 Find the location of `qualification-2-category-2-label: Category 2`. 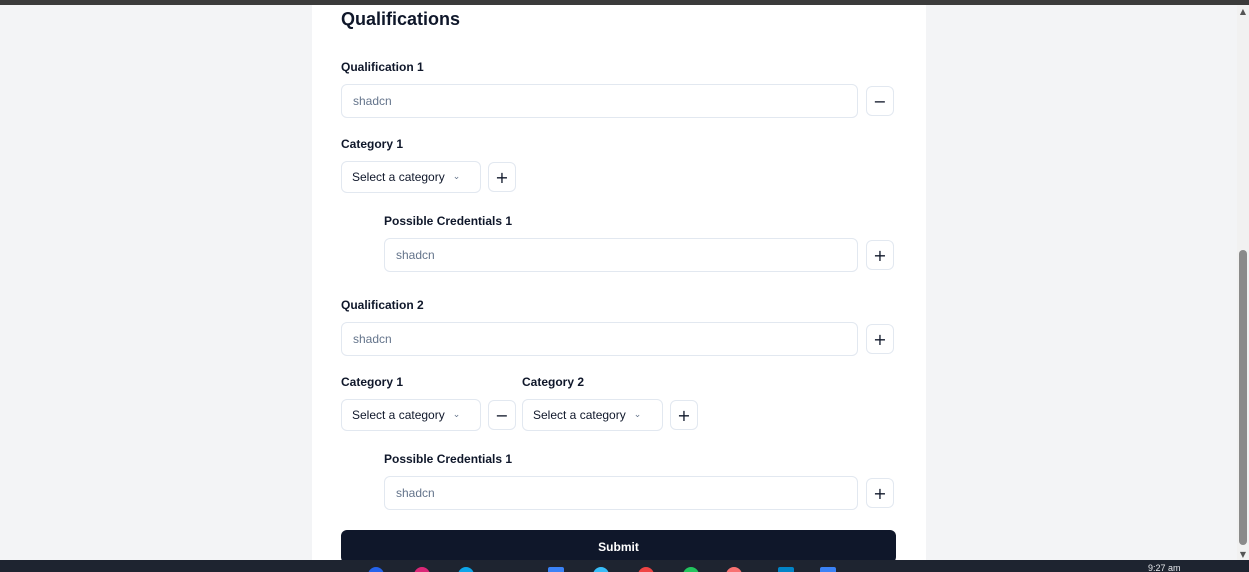

qualification-2-category-2-label: Category 2 is located at coordinates (553, 382).